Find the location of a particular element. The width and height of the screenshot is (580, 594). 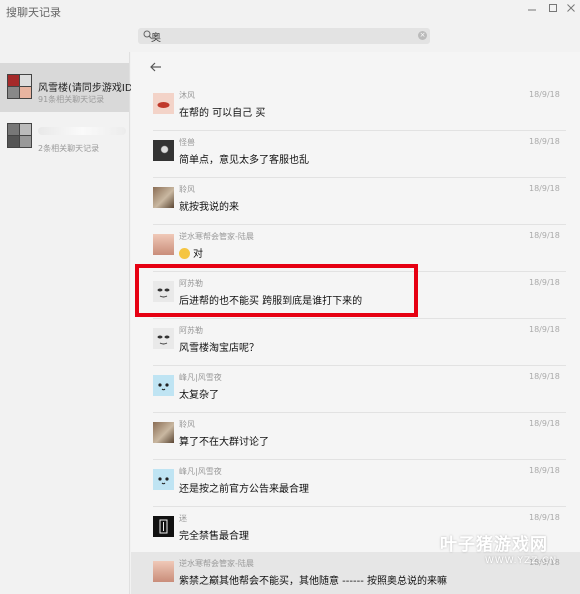

title-bar: 搜聊天记录 is located at coordinates (290, 11).